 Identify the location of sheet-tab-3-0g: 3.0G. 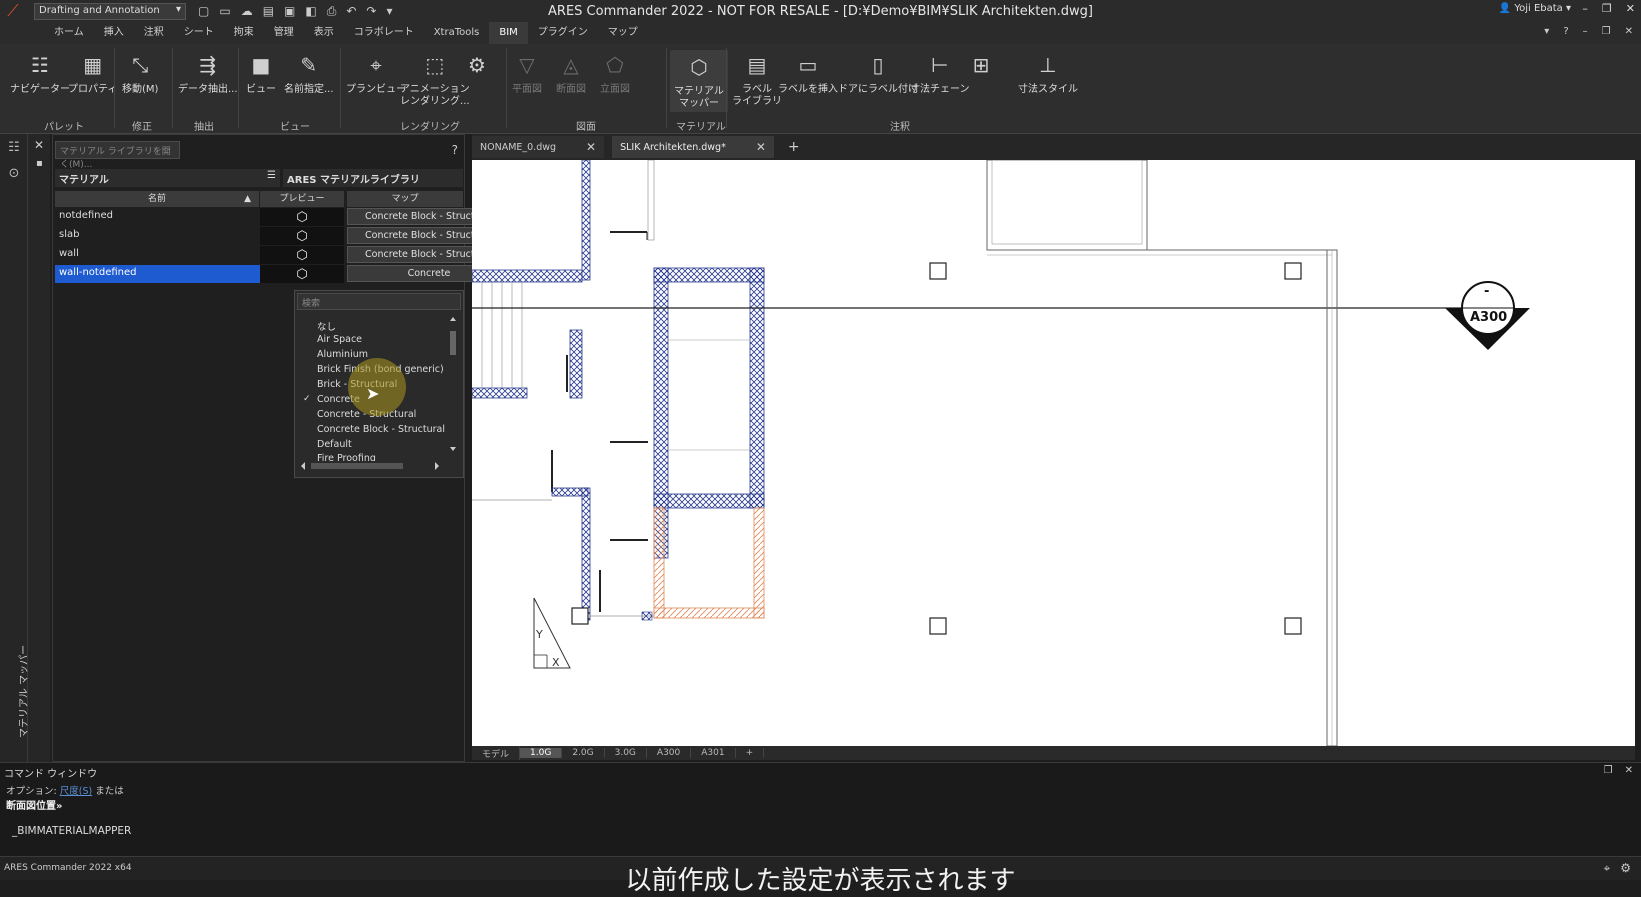
(626, 753).